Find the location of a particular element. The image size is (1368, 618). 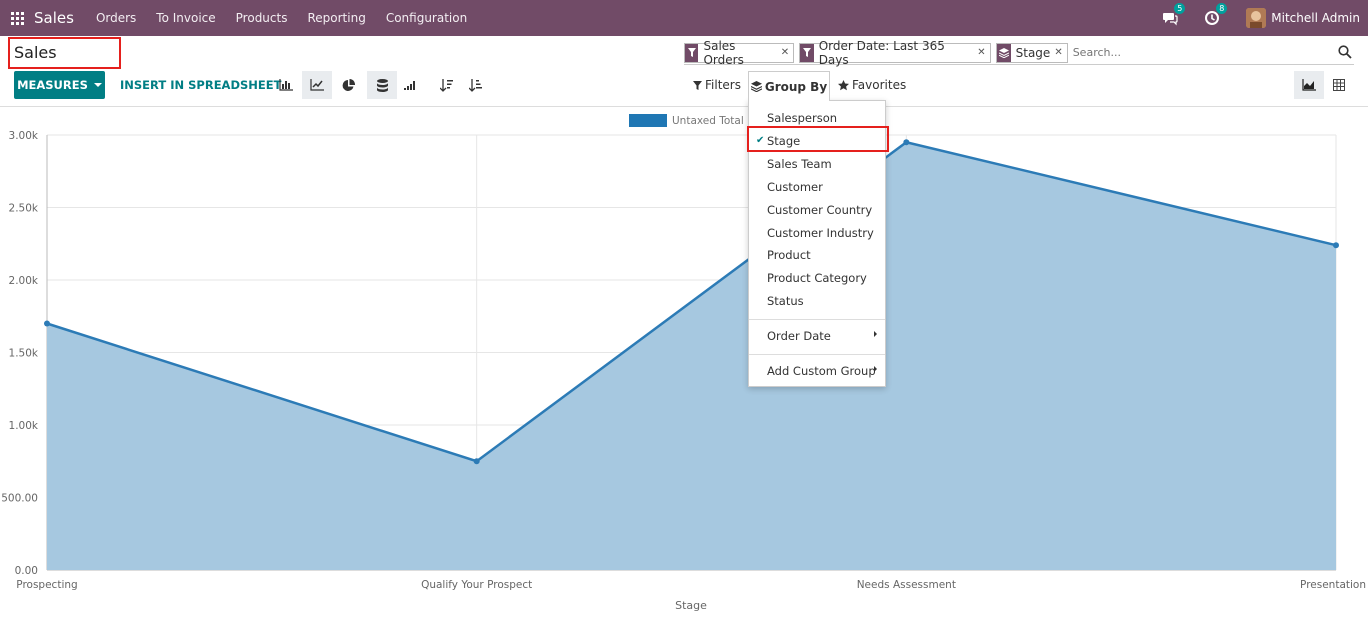

bar-chart-button is located at coordinates (286, 85).